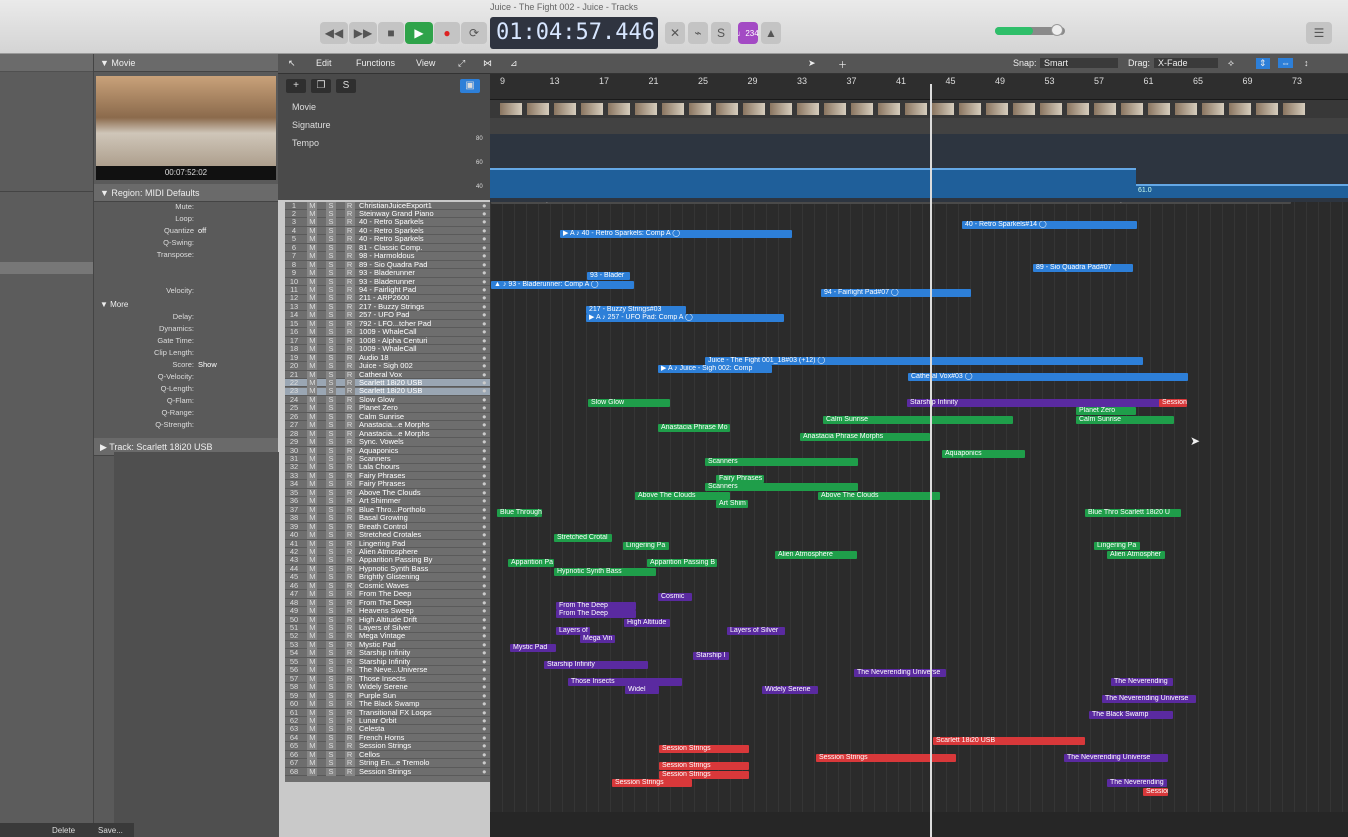  I want to click on track-name: From The Deep, so click(420, 594).